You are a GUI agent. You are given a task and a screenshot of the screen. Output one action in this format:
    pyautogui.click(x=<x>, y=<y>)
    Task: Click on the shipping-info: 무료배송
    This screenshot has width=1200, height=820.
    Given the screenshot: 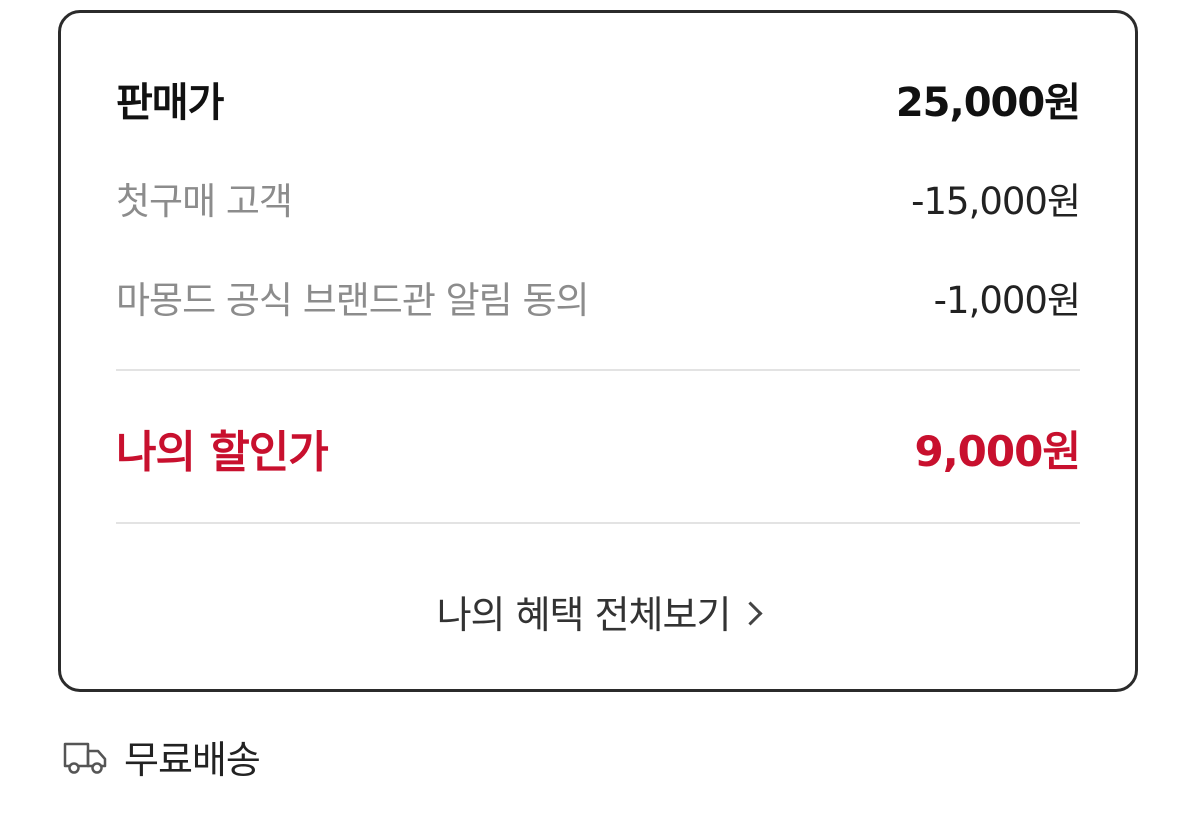 What is the action you would take?
    pyautogui.click(x=161, y=756)
    